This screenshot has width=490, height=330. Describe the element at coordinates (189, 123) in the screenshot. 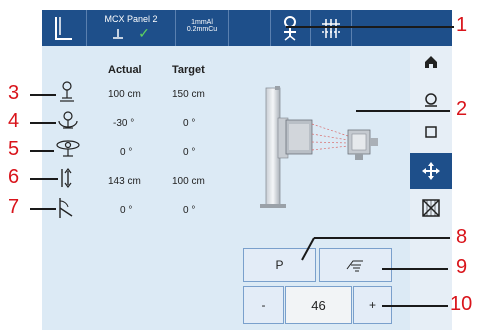

I see `row2-target: 0 °` at that location.